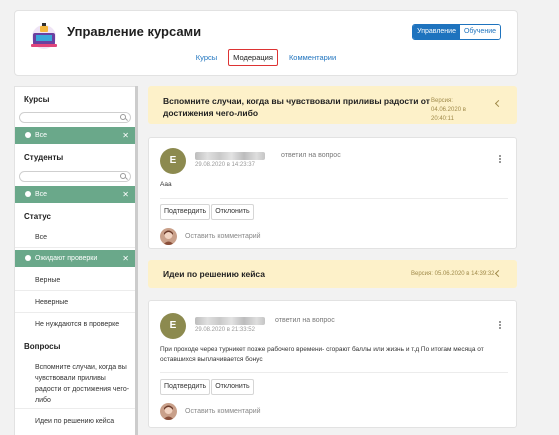  Describe the element at coordinates (41, 135) in the screenshot. I see `courses-chip-label: Все` at that location.